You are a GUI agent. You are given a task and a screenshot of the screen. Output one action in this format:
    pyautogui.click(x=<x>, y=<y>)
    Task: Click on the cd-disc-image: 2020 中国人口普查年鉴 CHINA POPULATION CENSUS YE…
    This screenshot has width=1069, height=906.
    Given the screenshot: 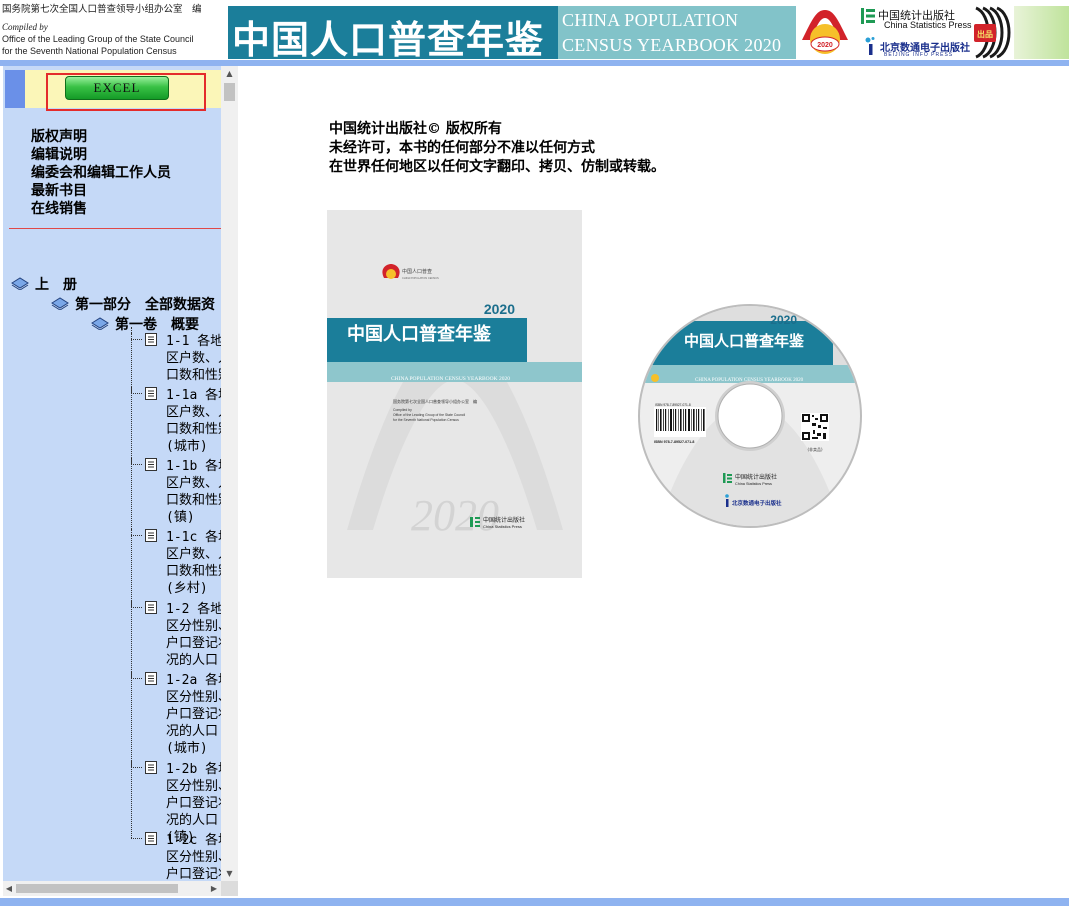 What is the action you would take?
    pyautogui.click(x=750, y=416)
    